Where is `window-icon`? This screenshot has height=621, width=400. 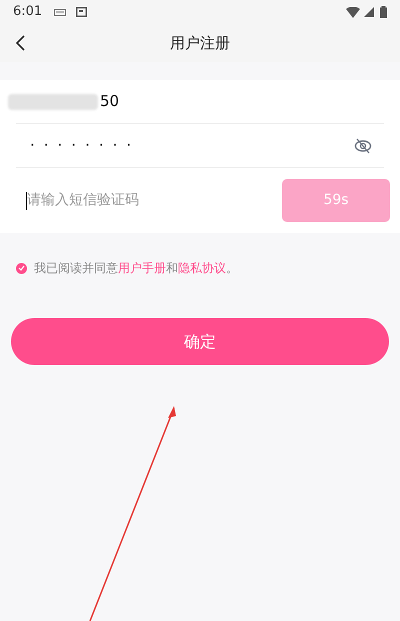 window-icon is located at coordinates (82, 12).